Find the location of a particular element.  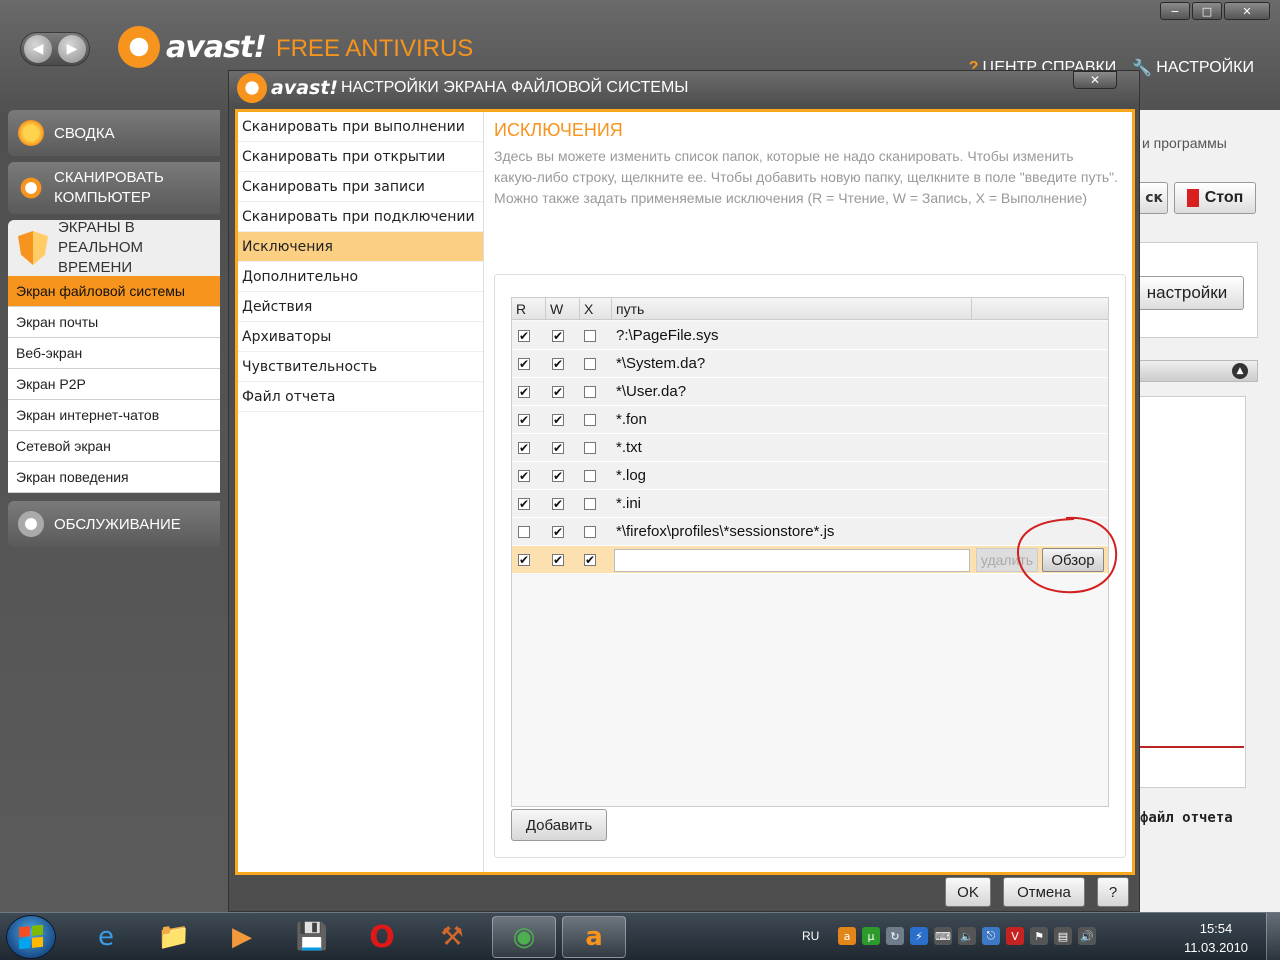

path-cell: *.ini is located at coordinates (629, 503).